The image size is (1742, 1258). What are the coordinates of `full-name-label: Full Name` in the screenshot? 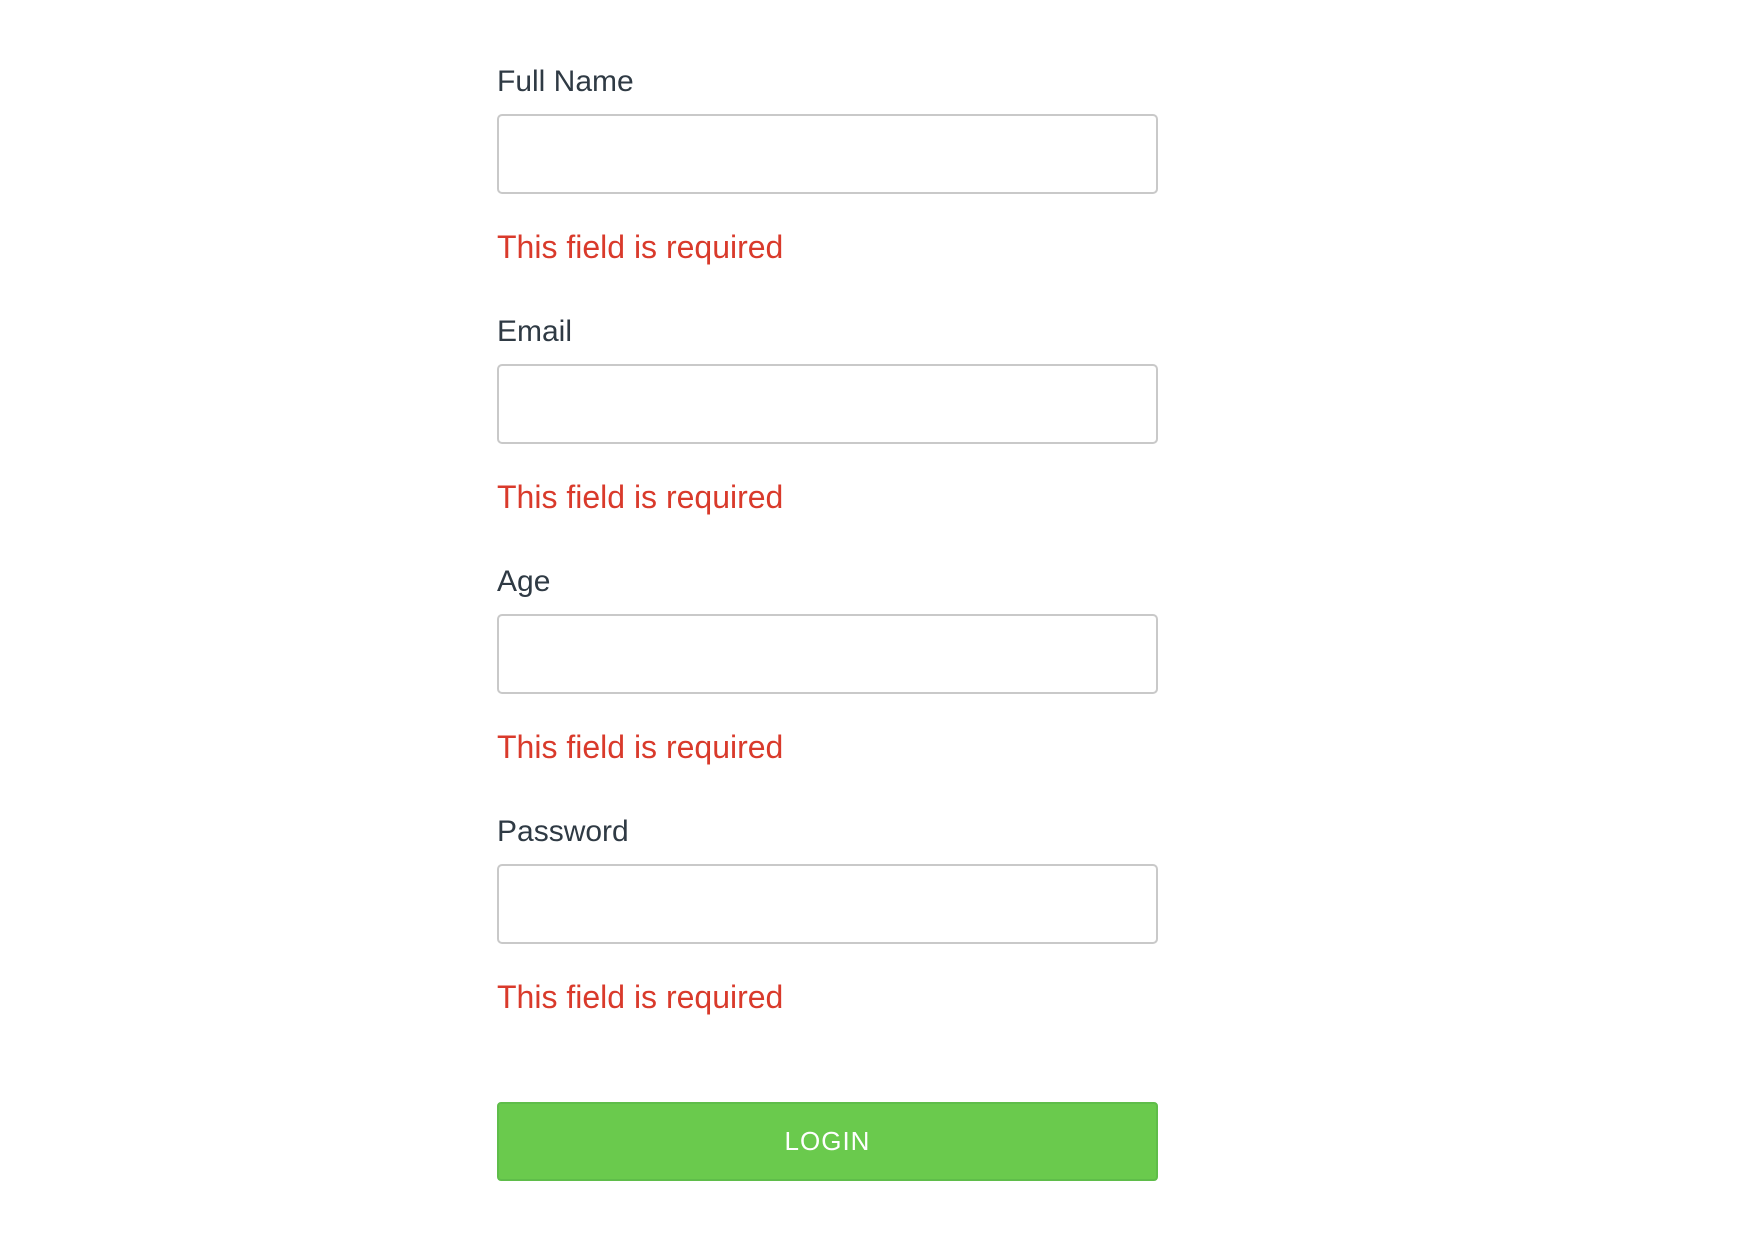 It's located at (565, 81).